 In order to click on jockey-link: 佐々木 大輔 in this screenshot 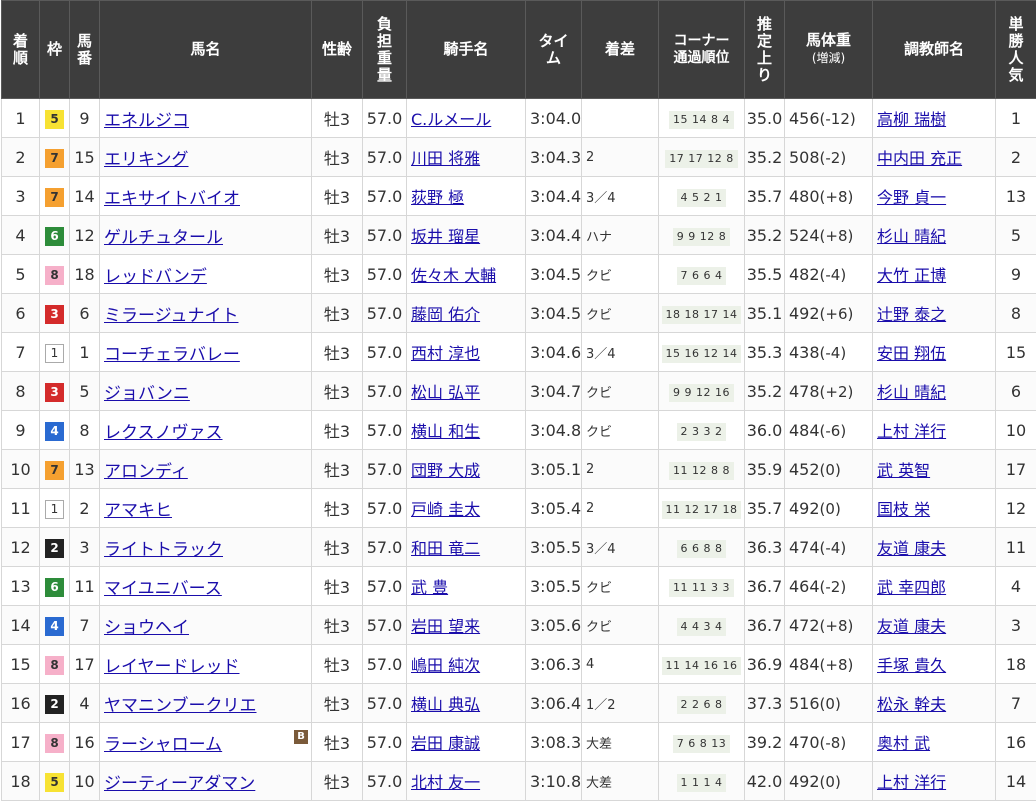, I will do `click(453, 275)`.